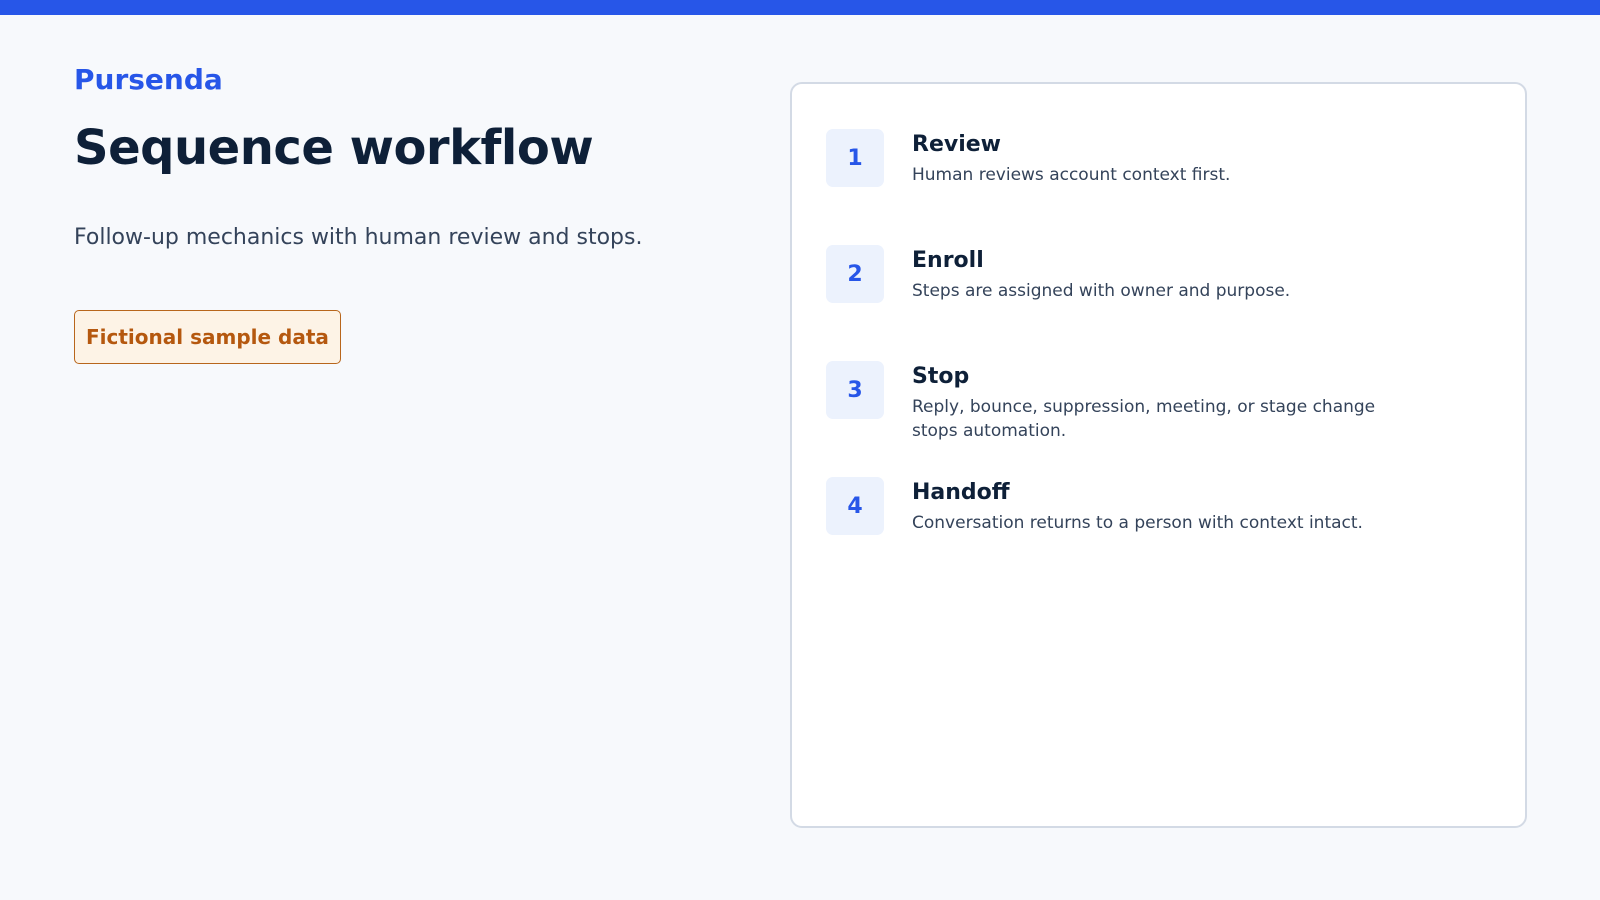 The image size is (1600, 900). Describe the element at coordinates (334, 148) in the screenshot. I see `page-title: Sequence workflow` at that location.